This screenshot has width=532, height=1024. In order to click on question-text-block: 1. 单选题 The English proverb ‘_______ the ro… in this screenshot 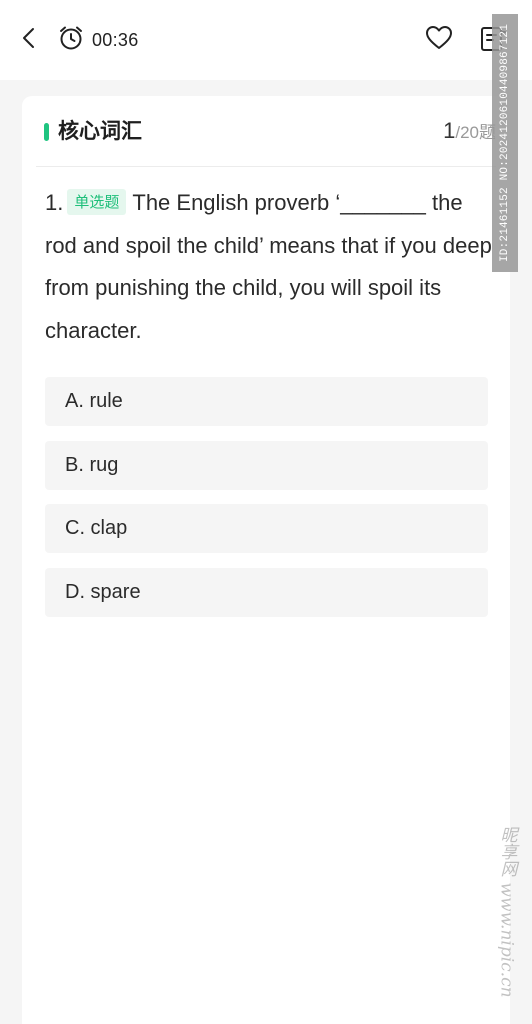, I will do `click(272, 267)`.